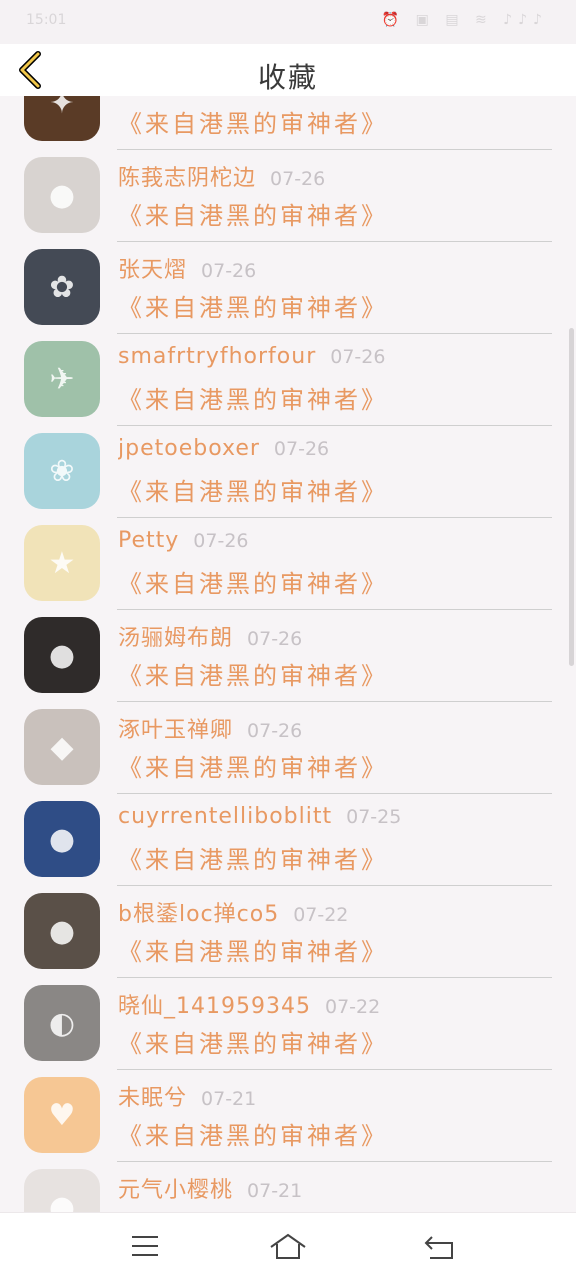 The image size is (576, 1281). I want to click on list-item: ● cuyrrentelliboblitt 07-25 《来自港黑的审神者》, so click(288, 840).